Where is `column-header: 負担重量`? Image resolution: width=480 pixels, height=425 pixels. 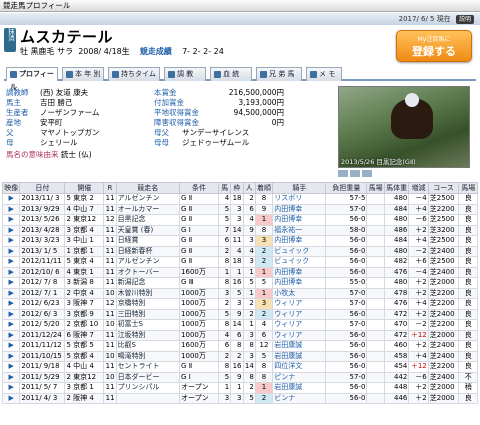 column-header: 負担重量 is located at coordinates (346, 188).